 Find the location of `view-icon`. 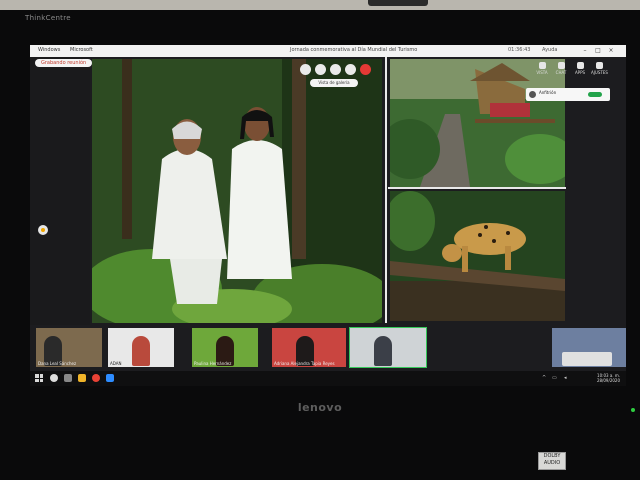

view-icon is located at coordinates (542, 65).